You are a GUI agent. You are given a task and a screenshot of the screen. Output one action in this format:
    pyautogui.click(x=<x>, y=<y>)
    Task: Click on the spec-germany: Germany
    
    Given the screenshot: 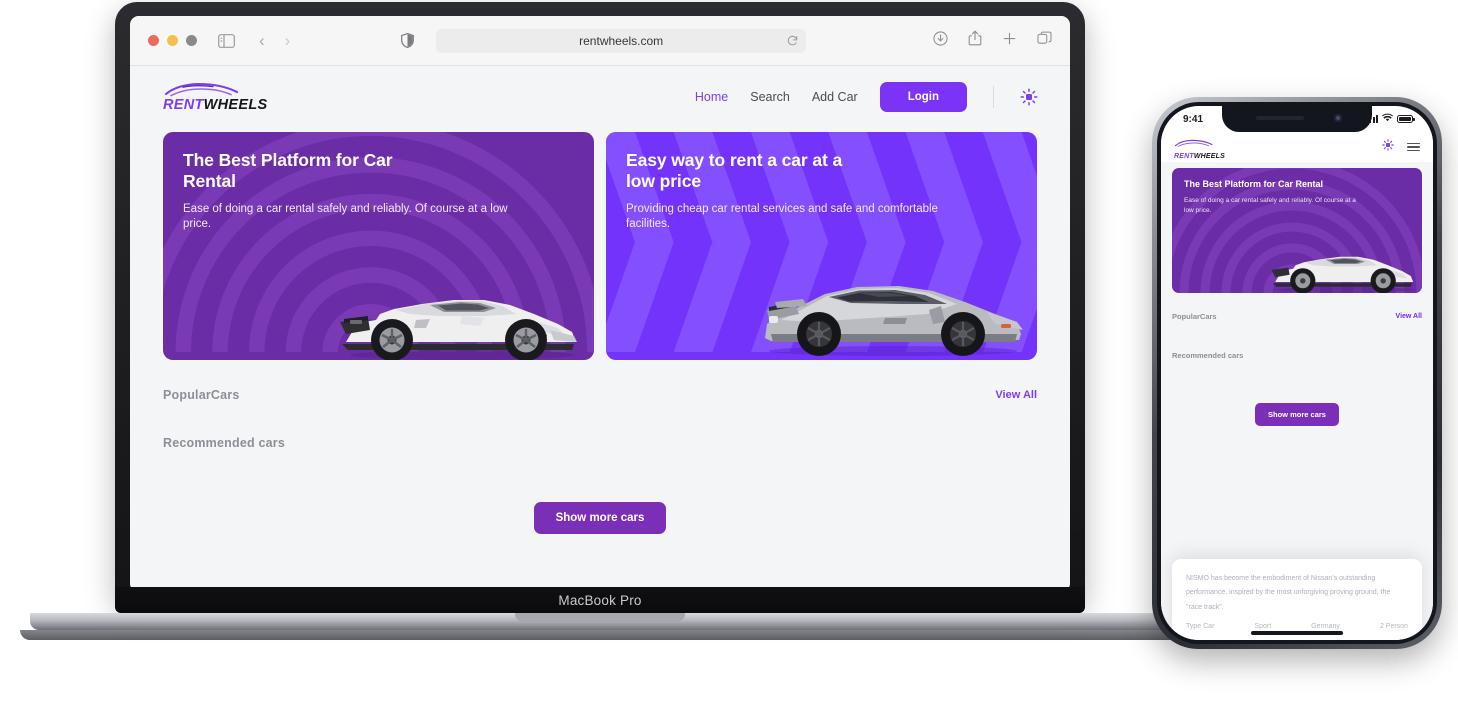 What is the action you would take?
    pyautogui.click(x=1325, y=626)
    